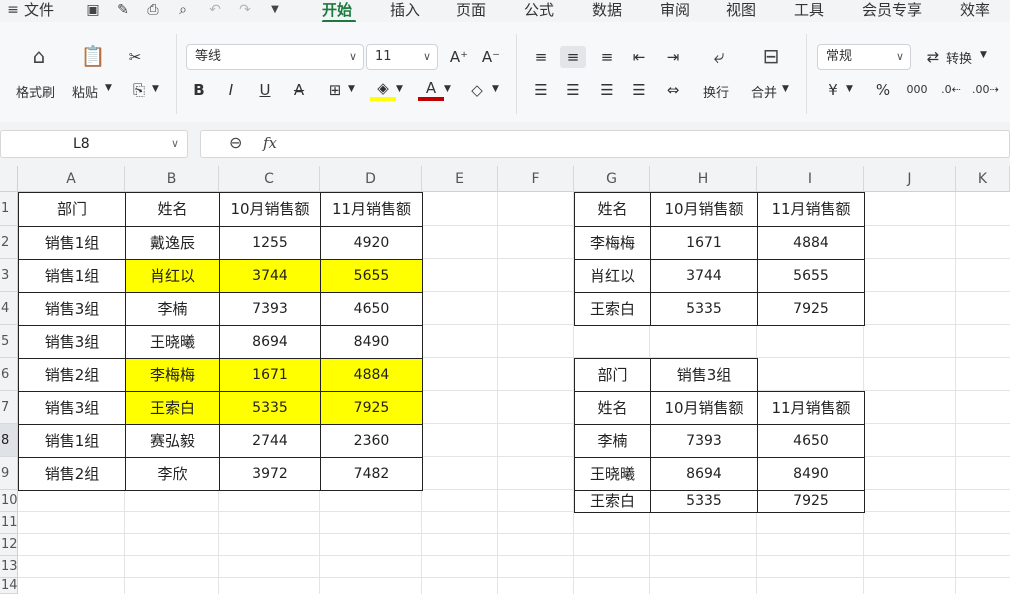 Image resolution: width=1010 pixels, height=594 pixels. I want to click on filter-table-header: 姓名, so click(612, 408).